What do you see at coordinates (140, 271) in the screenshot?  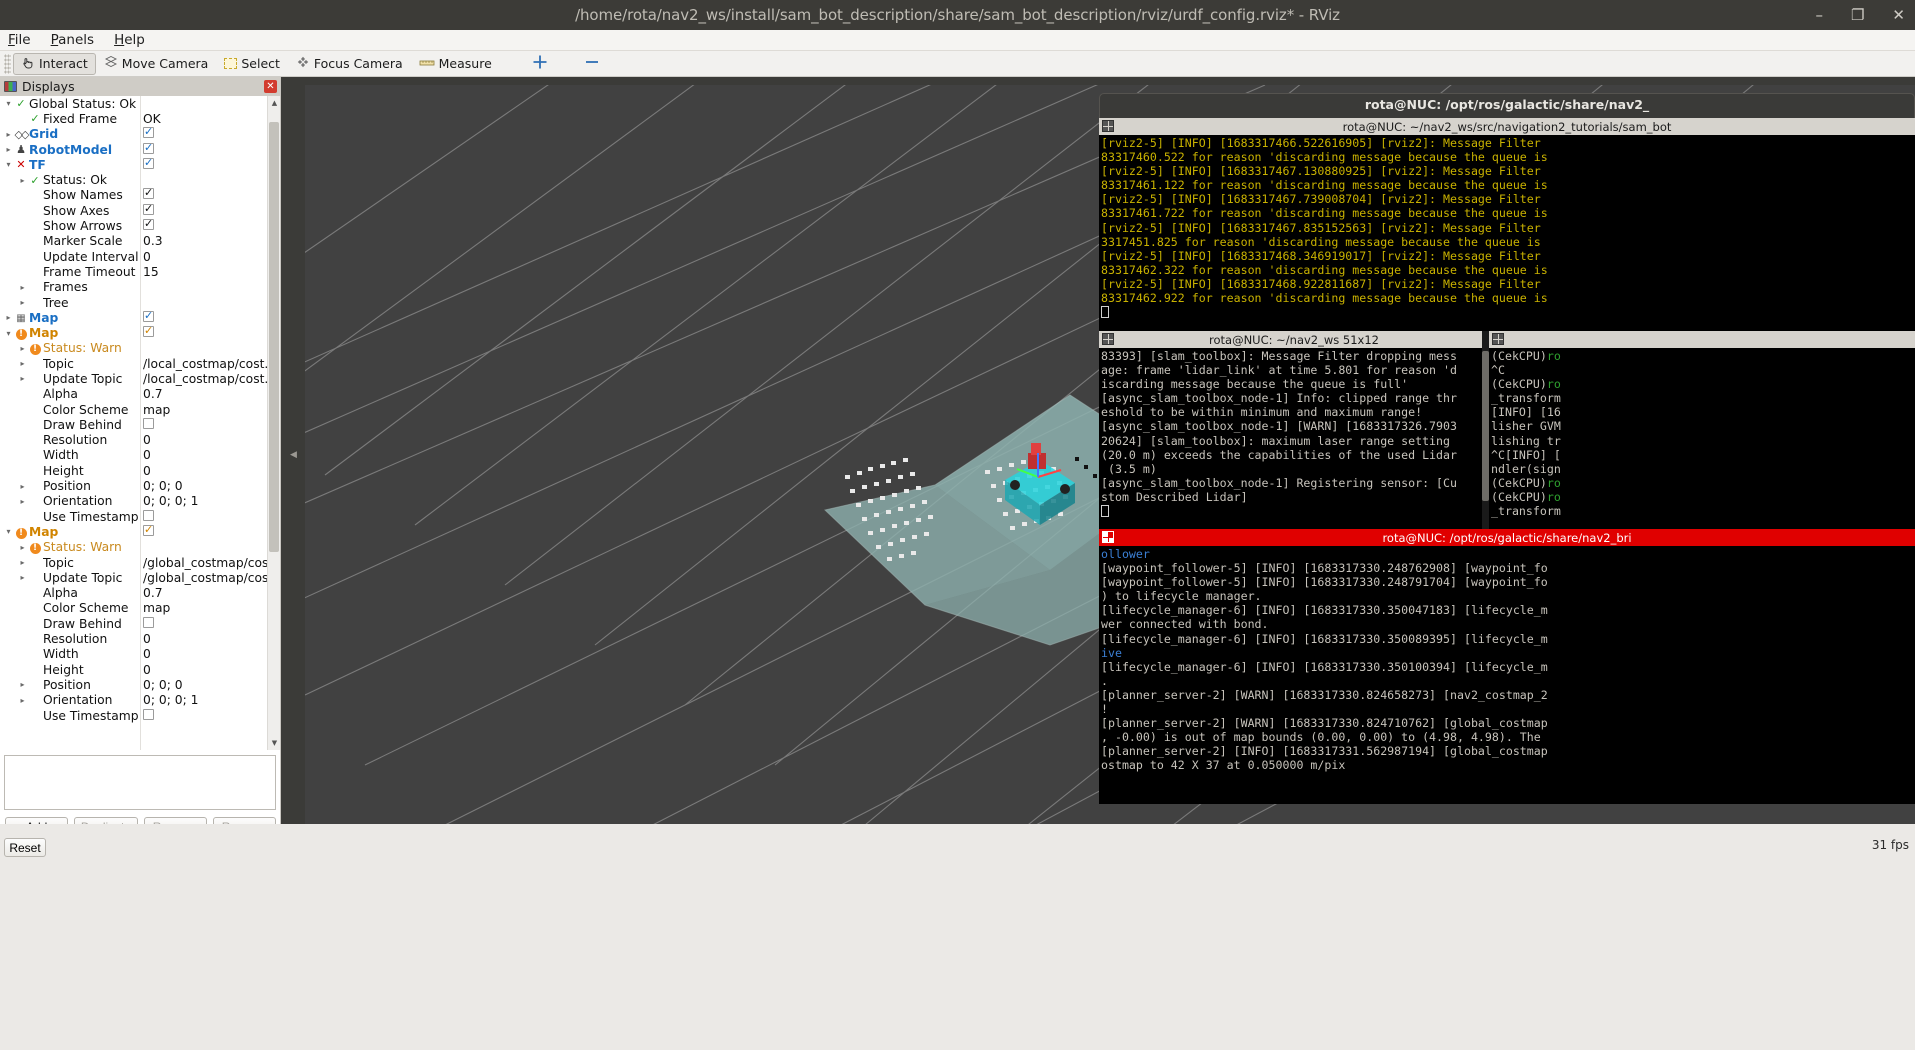 I see `display-tree-row: Frame Timeout 15` at bounding box center [140, 271].